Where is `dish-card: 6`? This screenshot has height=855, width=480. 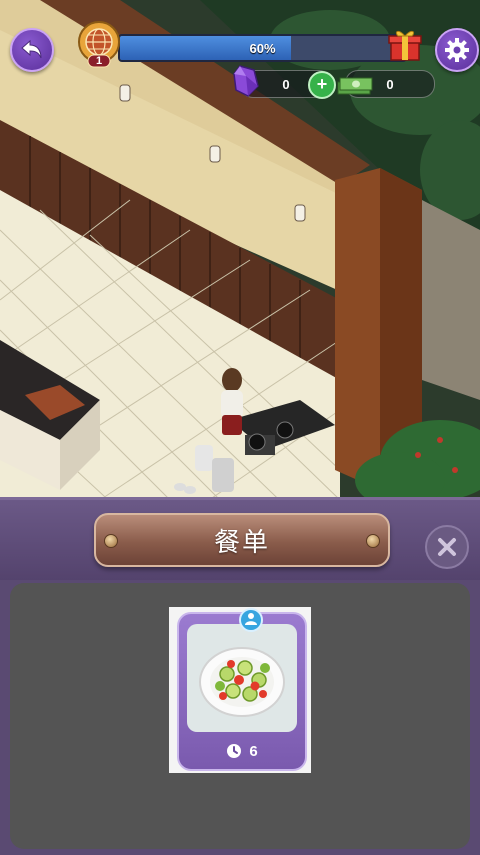 dish-card: 6 is located at coordinates (242, 689).